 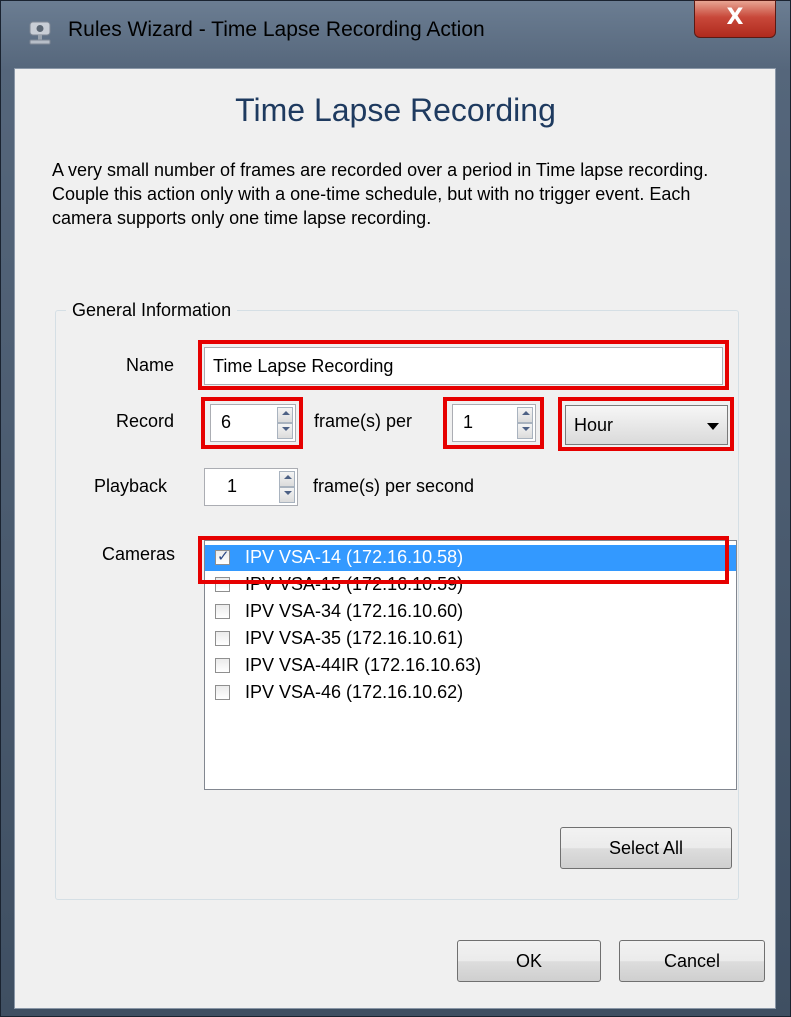 I want to click on chevron-down-icon, so click(x=713, y=426).